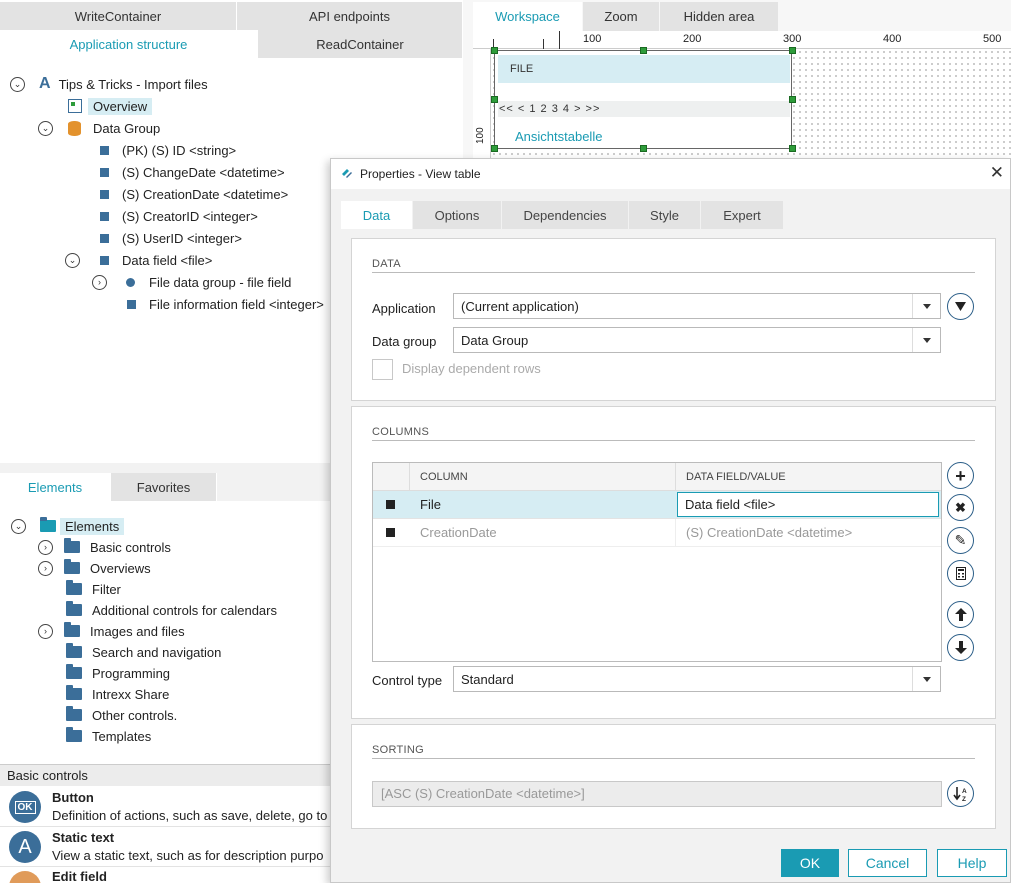  What do you see at coordinates (168, 150) in the screenshot?
I see `tree-field-item: (PK) (S) ID <string>` at bounding box center [168, 150].